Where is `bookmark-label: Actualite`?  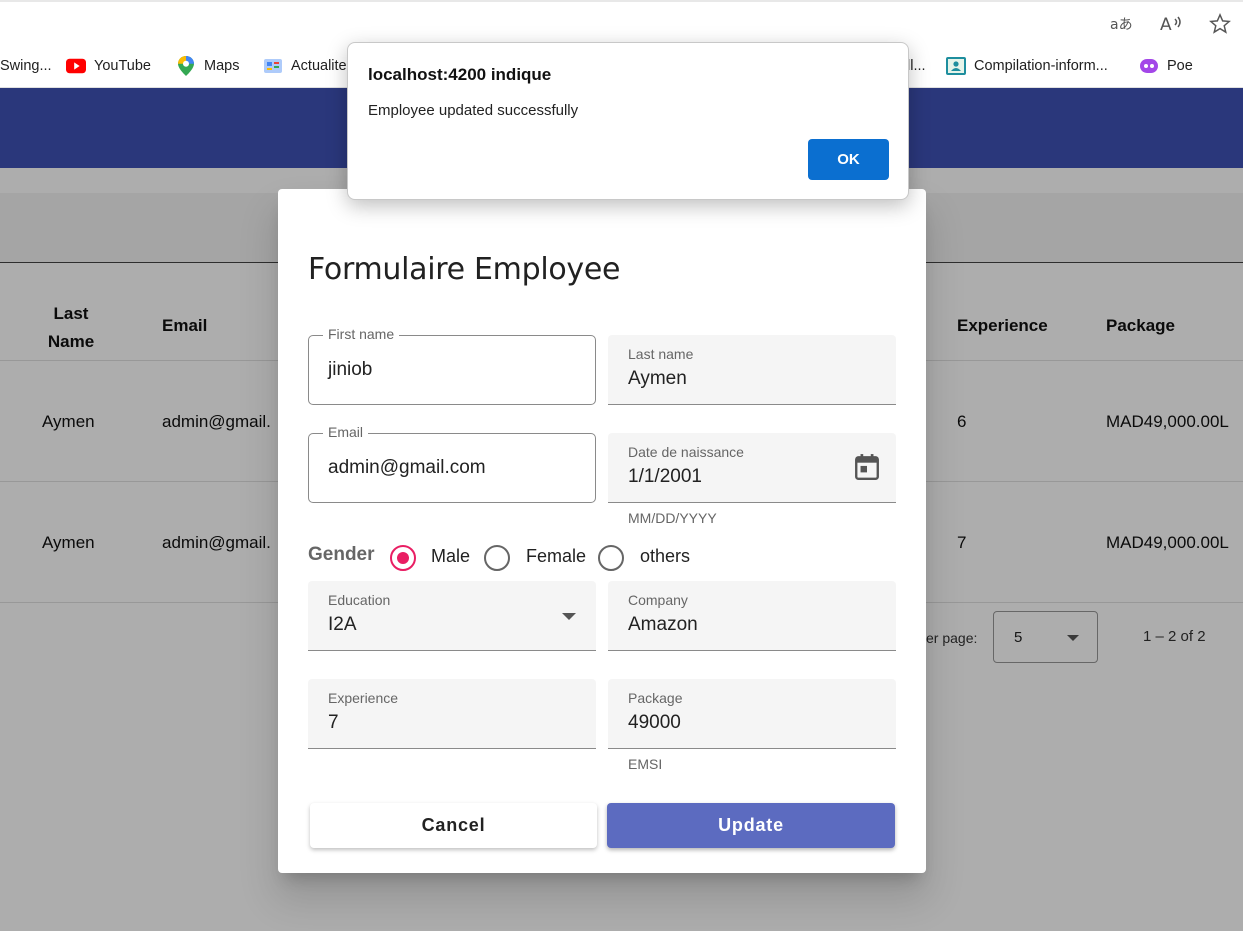 bookmark-label: Actualite is located at coordinates (319, 66).